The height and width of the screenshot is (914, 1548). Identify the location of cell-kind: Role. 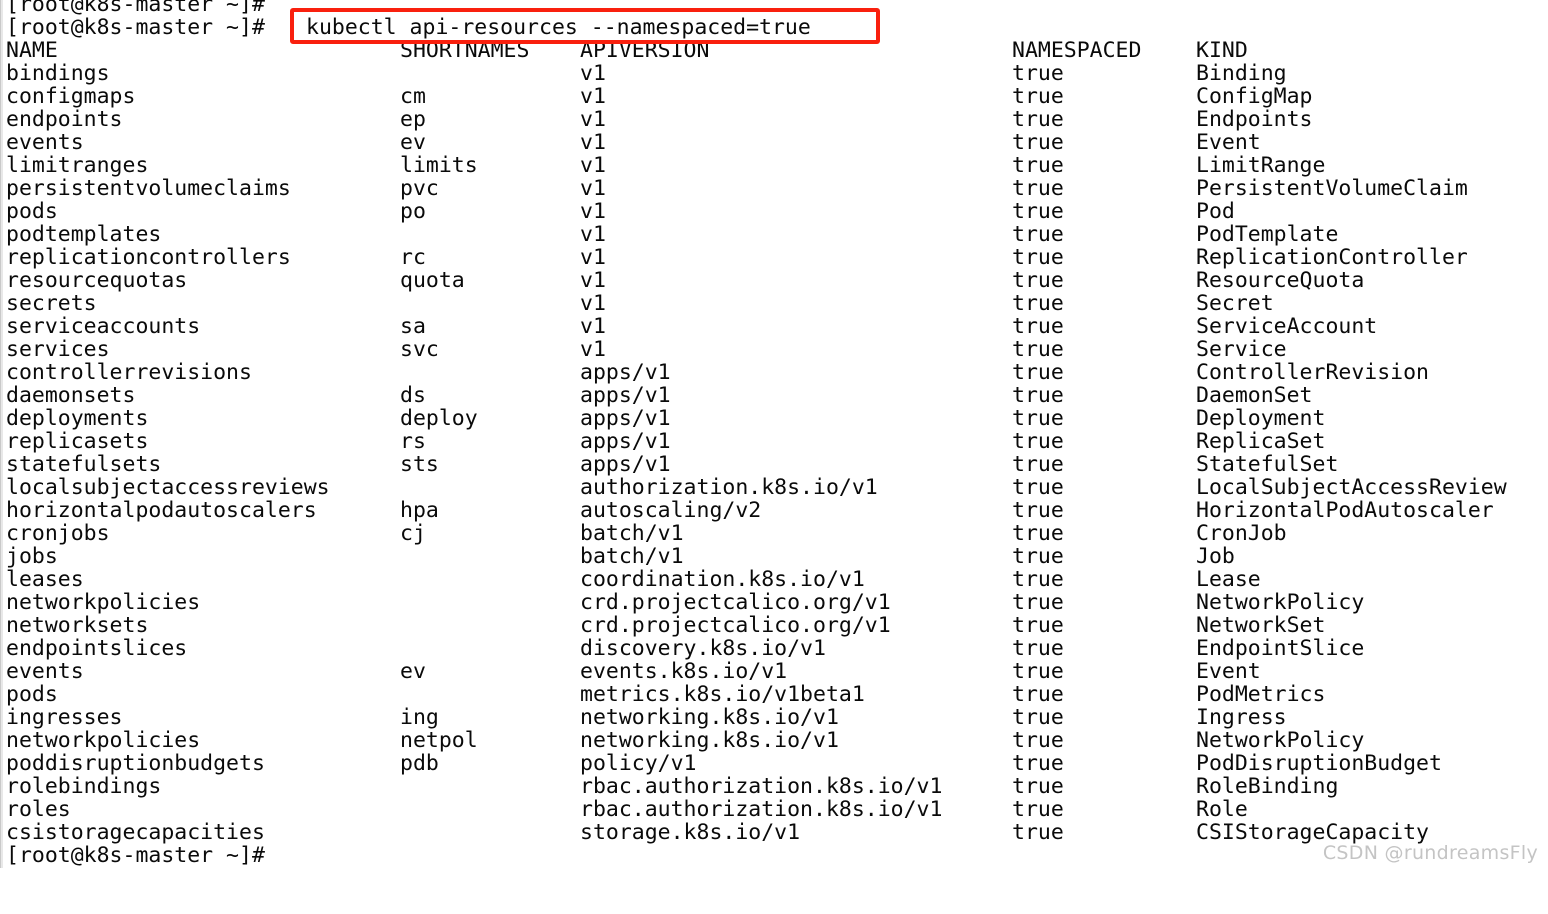
(1222, 809).